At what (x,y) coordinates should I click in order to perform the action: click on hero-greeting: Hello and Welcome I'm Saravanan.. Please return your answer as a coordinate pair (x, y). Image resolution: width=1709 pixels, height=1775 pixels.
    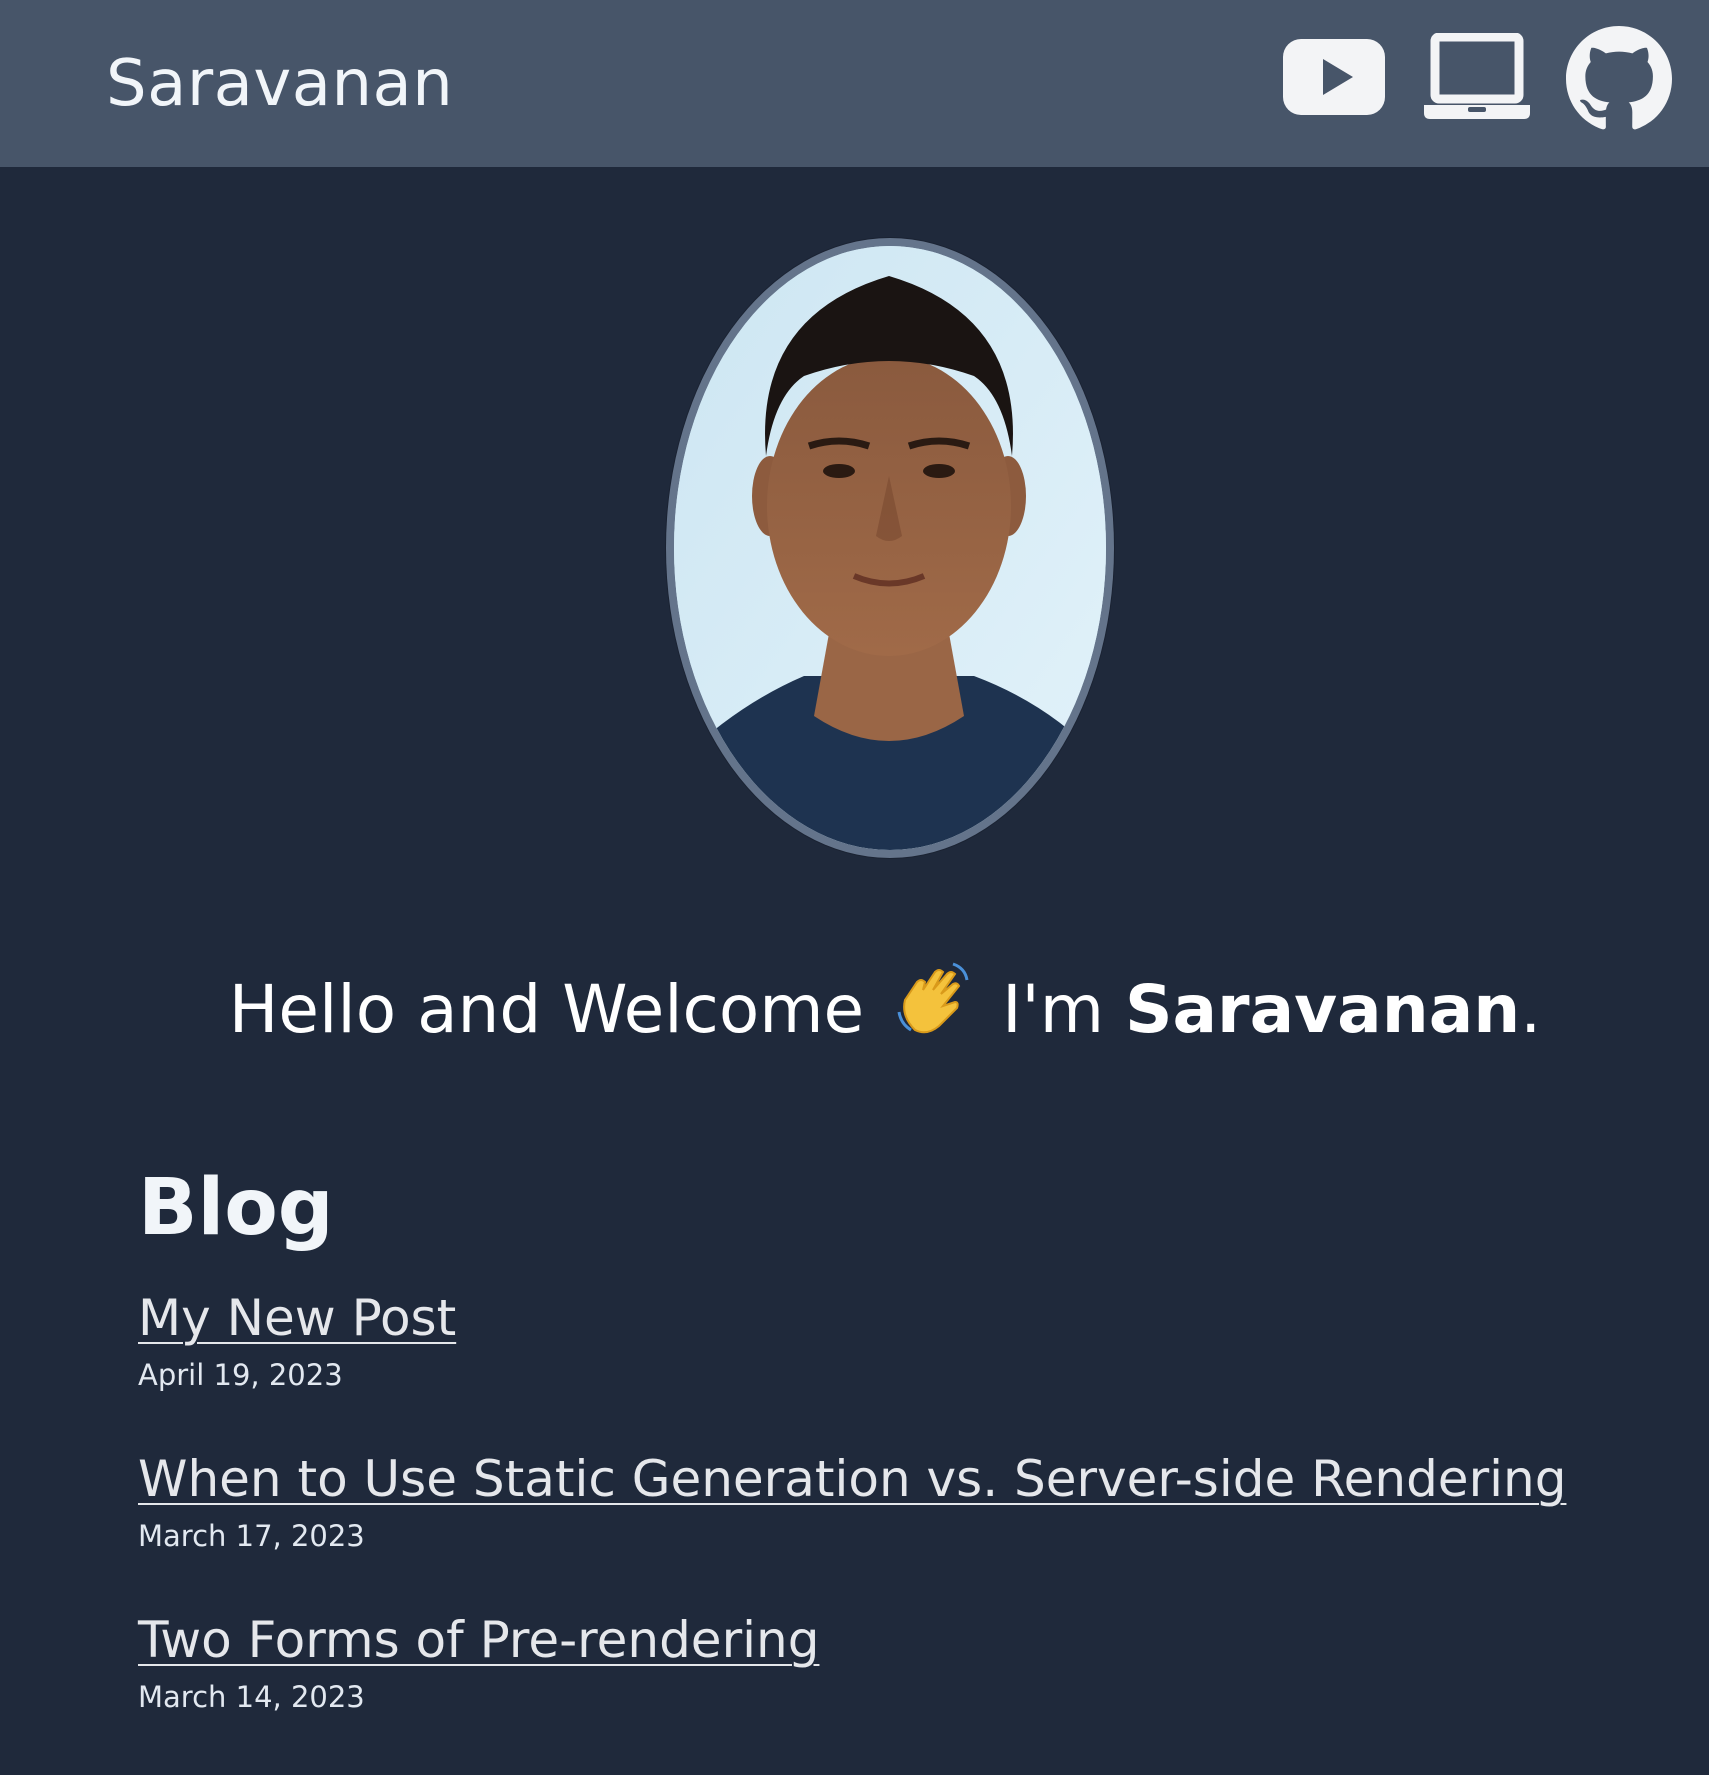
    Looking at the image, I should click on (854, 1012).